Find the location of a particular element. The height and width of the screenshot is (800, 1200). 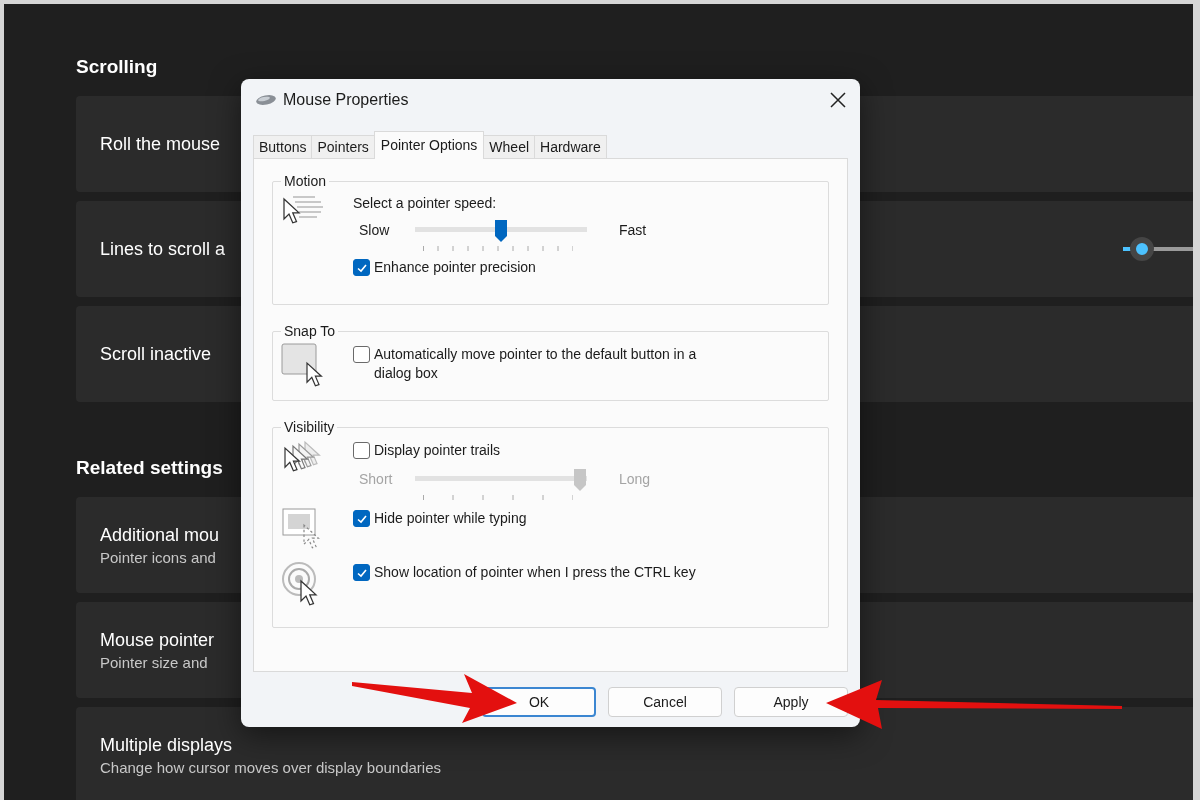

card-title: Additional mou is located at coordinates (160, 535).